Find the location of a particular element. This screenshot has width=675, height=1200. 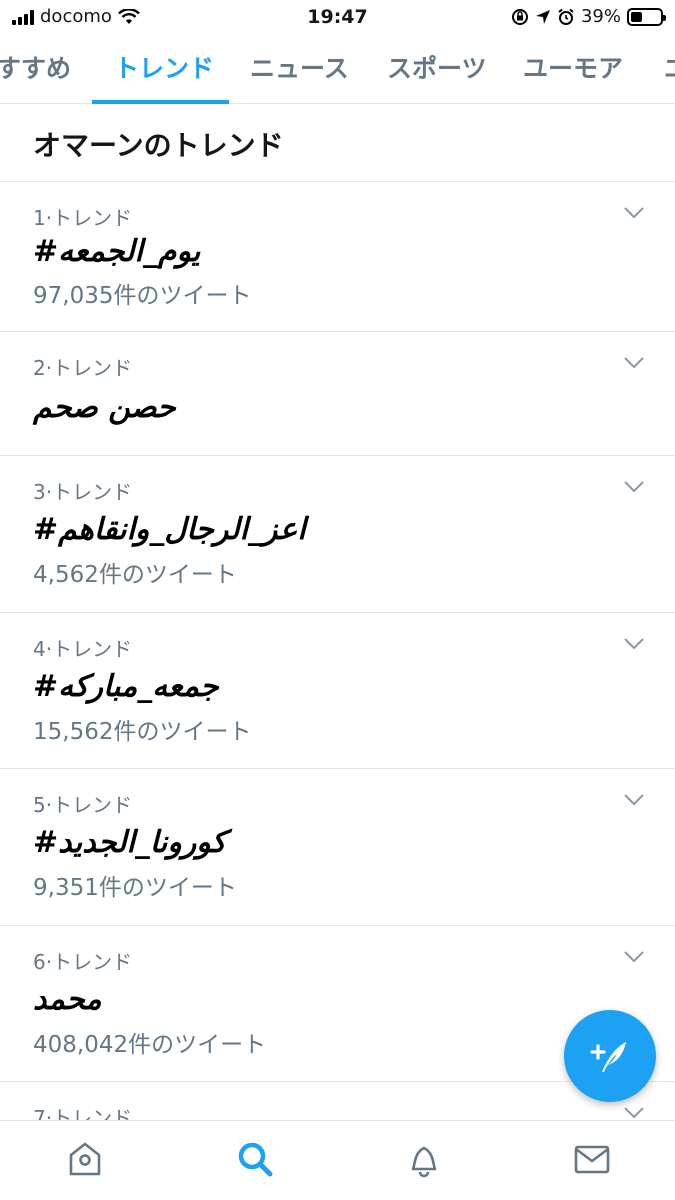

trend-rank-label: 2·トレンド is located at coordinates (83, 368).